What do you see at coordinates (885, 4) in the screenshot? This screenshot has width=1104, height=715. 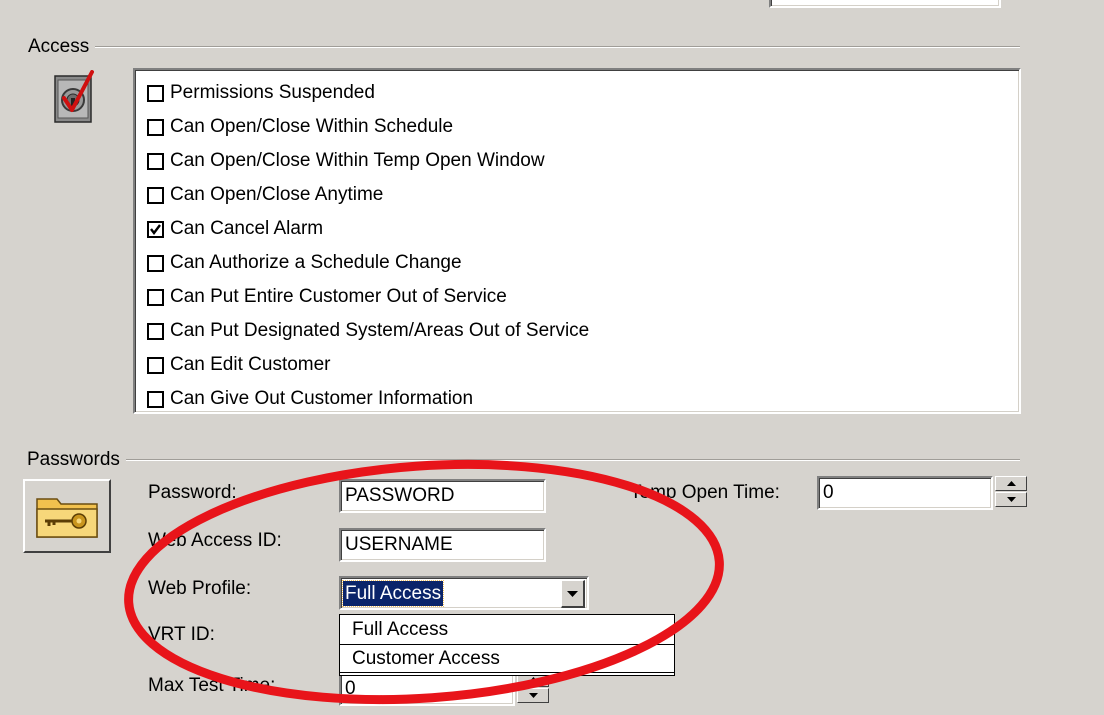 I see `top-partial-field` at bounding box center [885, 4].